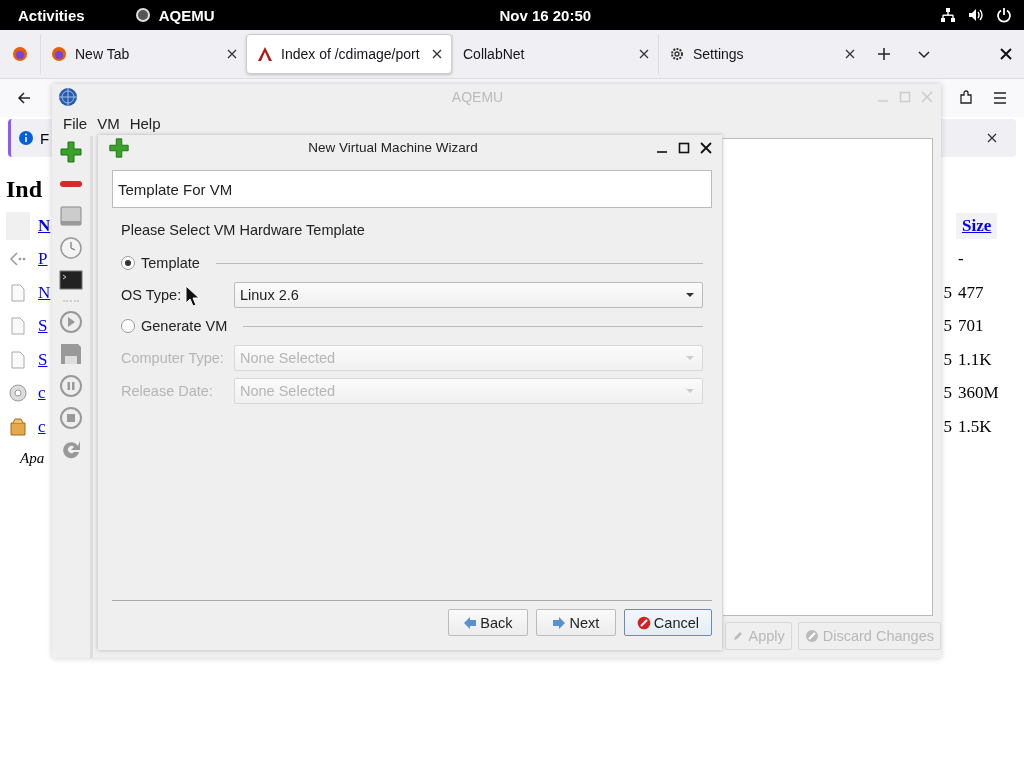 The width and height of the screenshot is (1024, 768). What do you see at coordinates (71, 280) in the screenshot?
I see `terminal-icon` at bounding box center [71, 280].